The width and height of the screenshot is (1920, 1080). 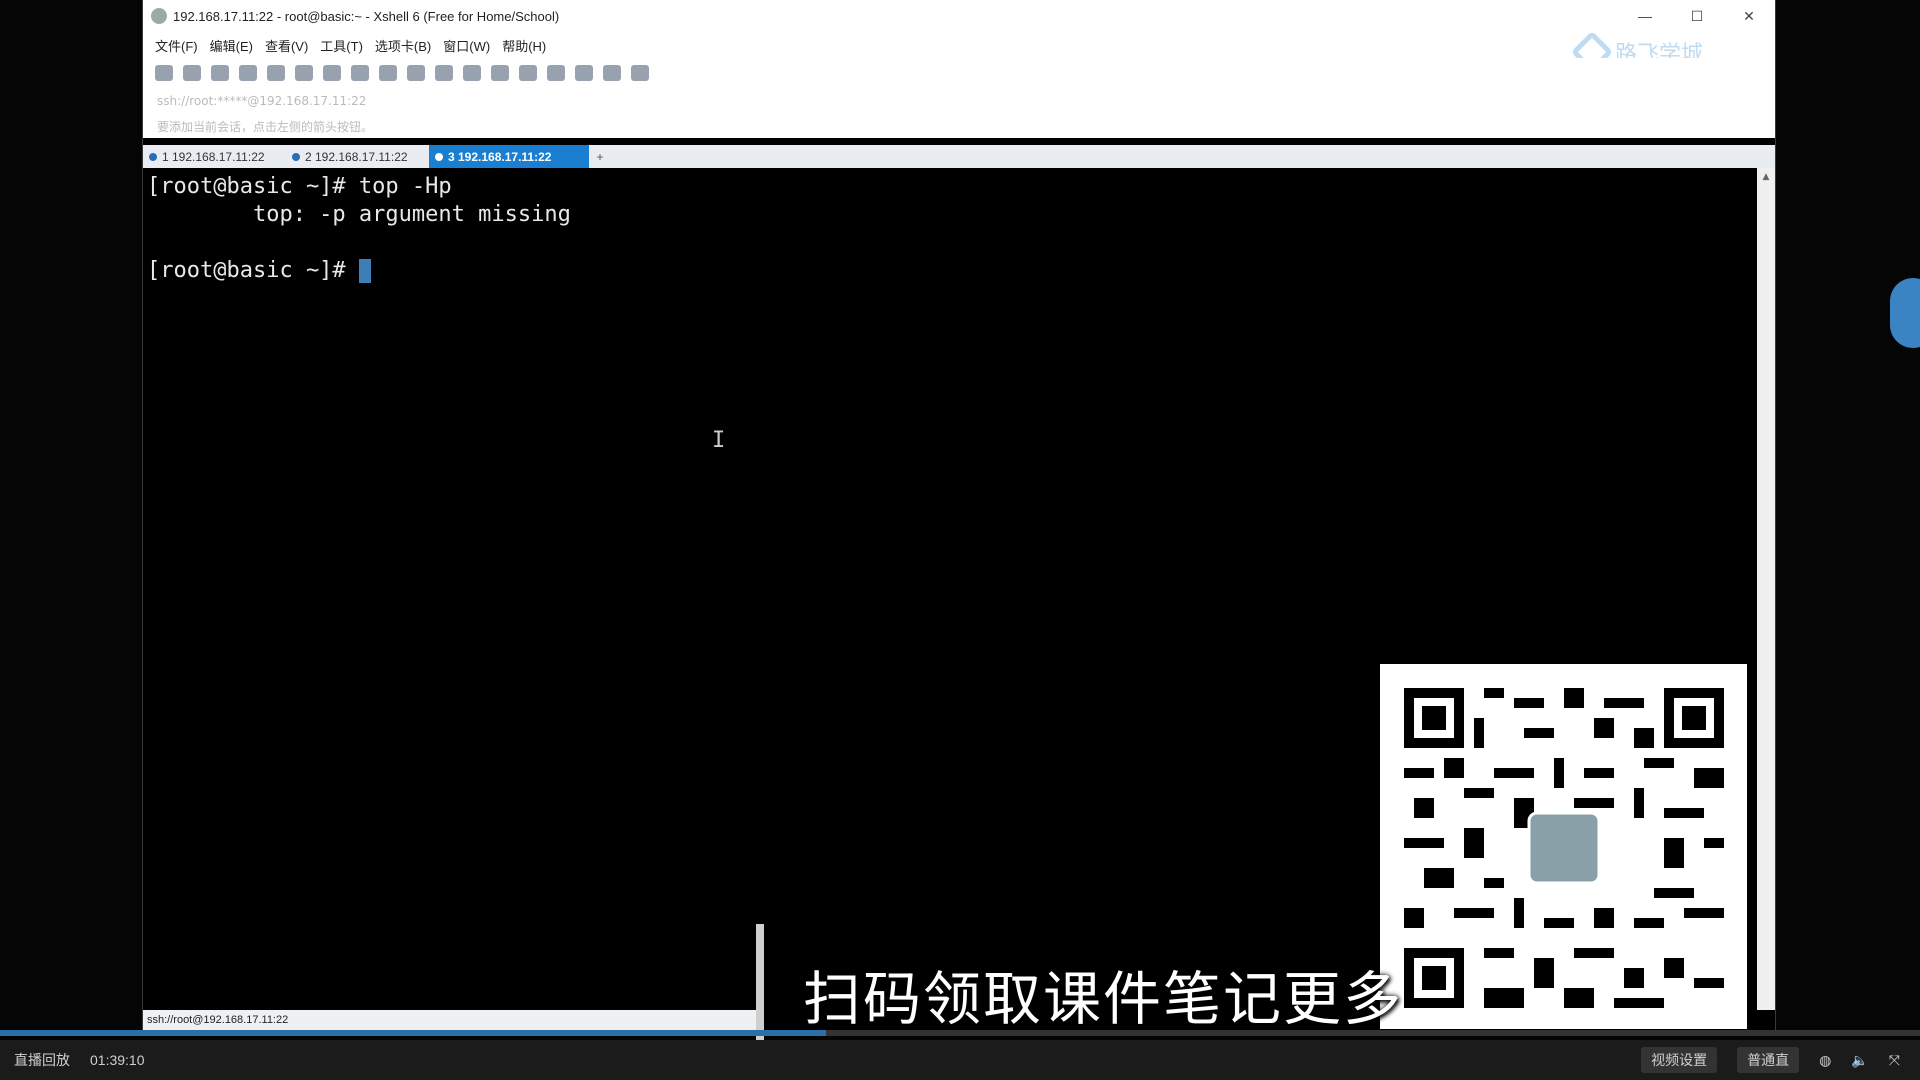 What do you see at coordinates (1749, 16) in the screenshot?
I see `close-button: ✕` at bounding box center [1749, 16].